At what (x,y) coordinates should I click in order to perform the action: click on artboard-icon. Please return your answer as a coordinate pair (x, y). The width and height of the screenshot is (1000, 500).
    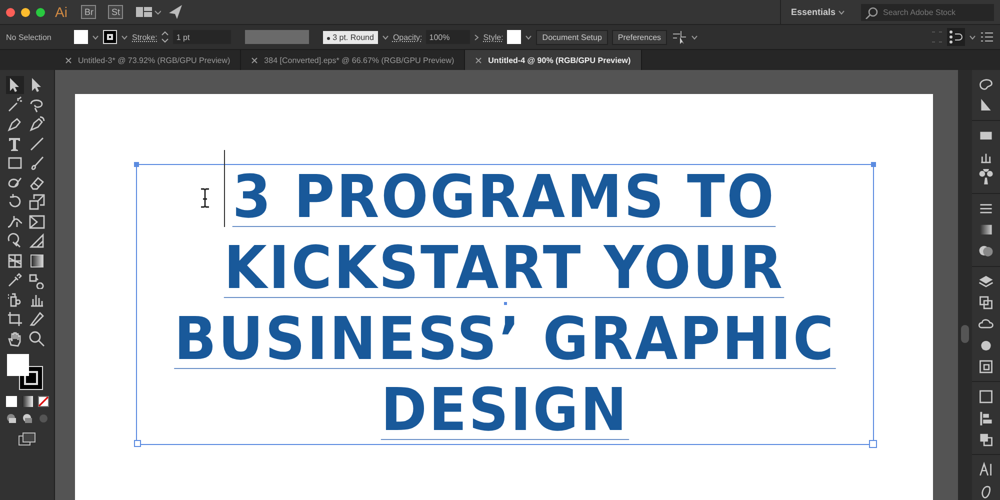
    Looking at the image, I should click on (15, 319).